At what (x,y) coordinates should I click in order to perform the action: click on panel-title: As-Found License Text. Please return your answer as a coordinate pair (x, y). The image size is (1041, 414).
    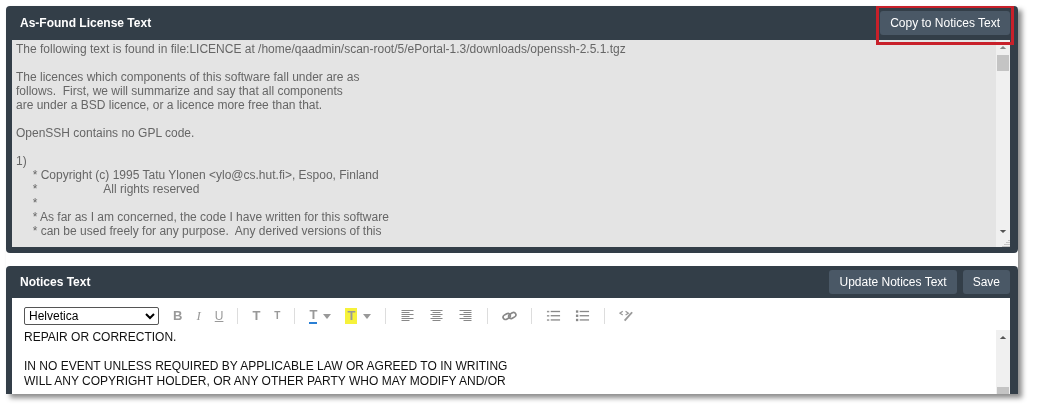
    Looking at the image, I should click on (85, 23).